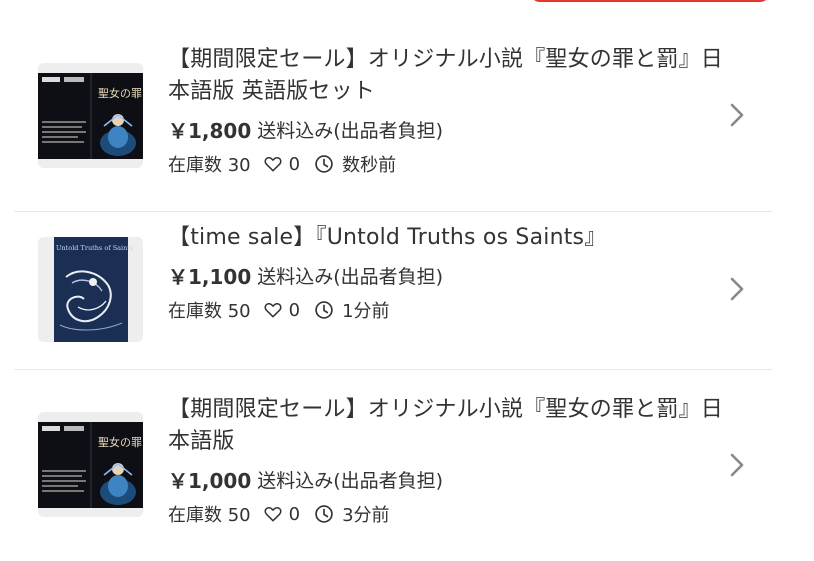 The width and height of the screenshot is (814, 561). I want to click on price-row: ￥1,100 送料込み(出品者負担), so click(448, 275).